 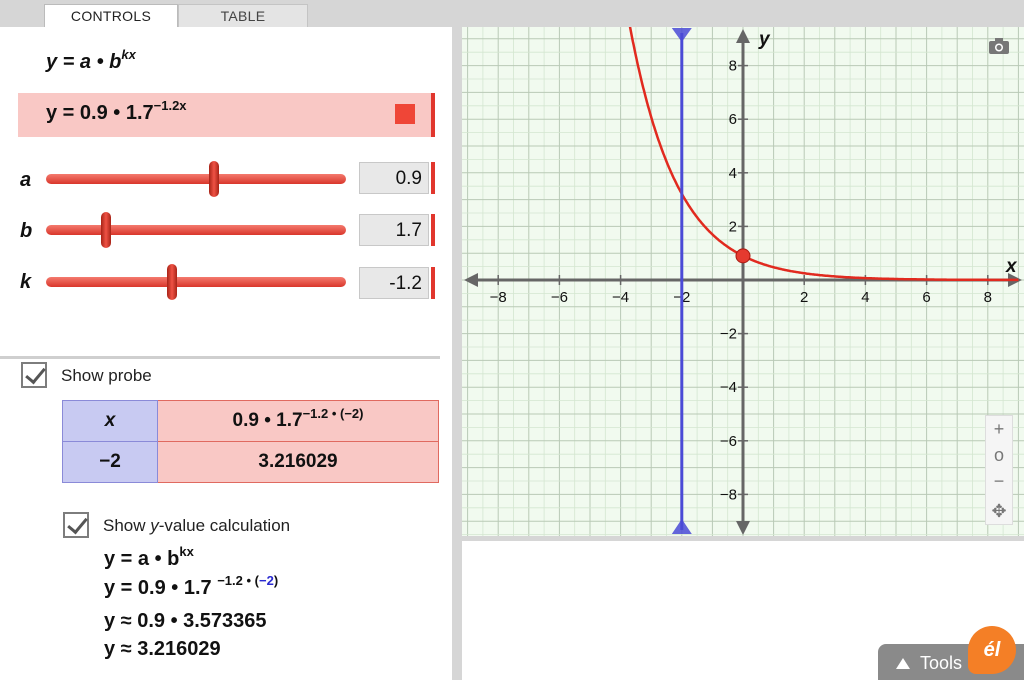 I want to click on explorelearning-logo-icon: él, so click(x=992, y=650).